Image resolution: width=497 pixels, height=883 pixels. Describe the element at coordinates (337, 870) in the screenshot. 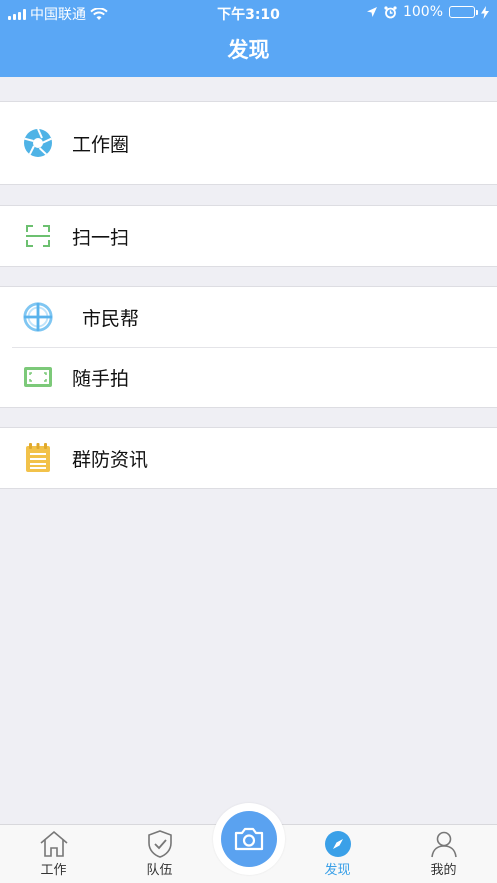

I see `tab-label: 发现` at that location.